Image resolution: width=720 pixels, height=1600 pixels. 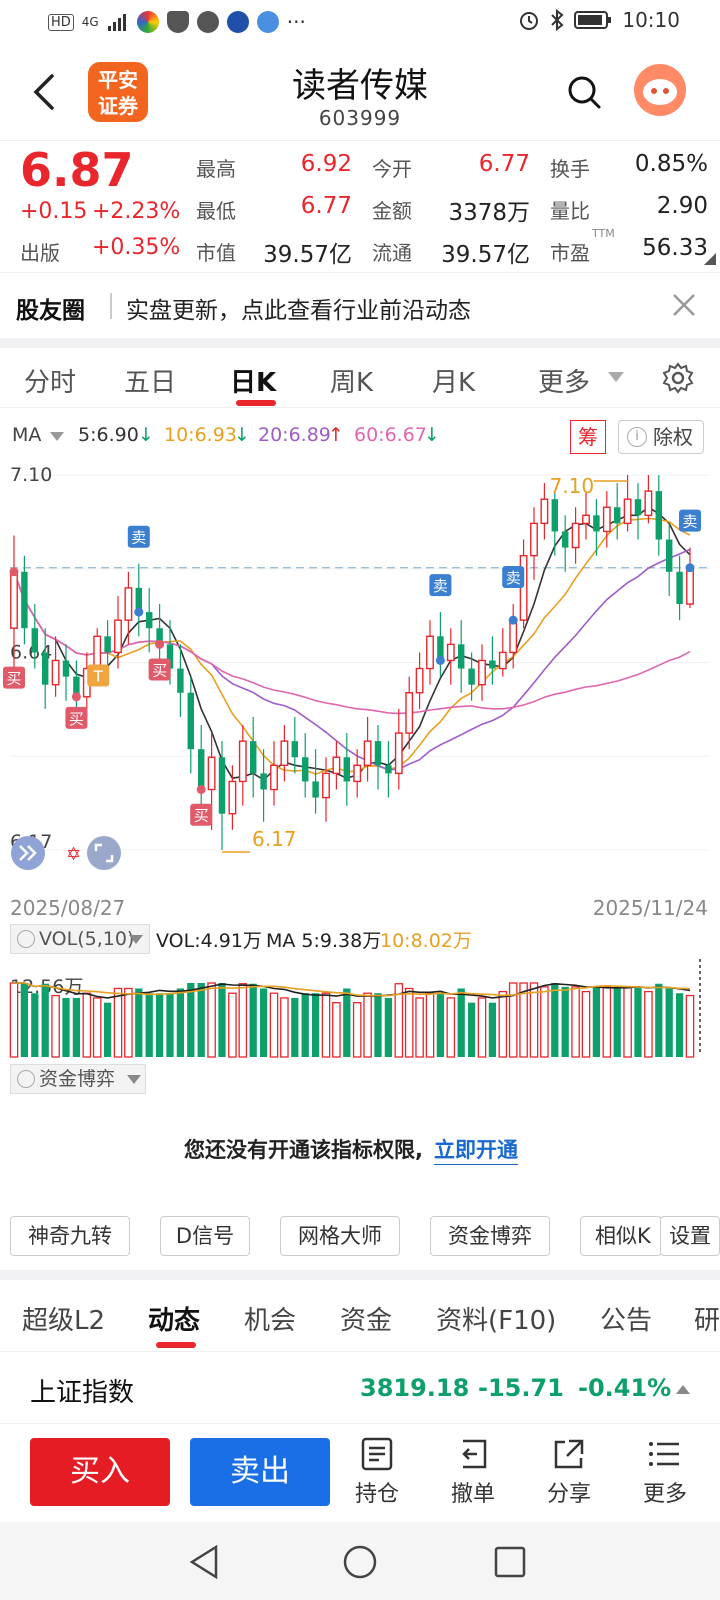 I want to click on tab-opportunity: 机会, so click(x=270, y=1318).